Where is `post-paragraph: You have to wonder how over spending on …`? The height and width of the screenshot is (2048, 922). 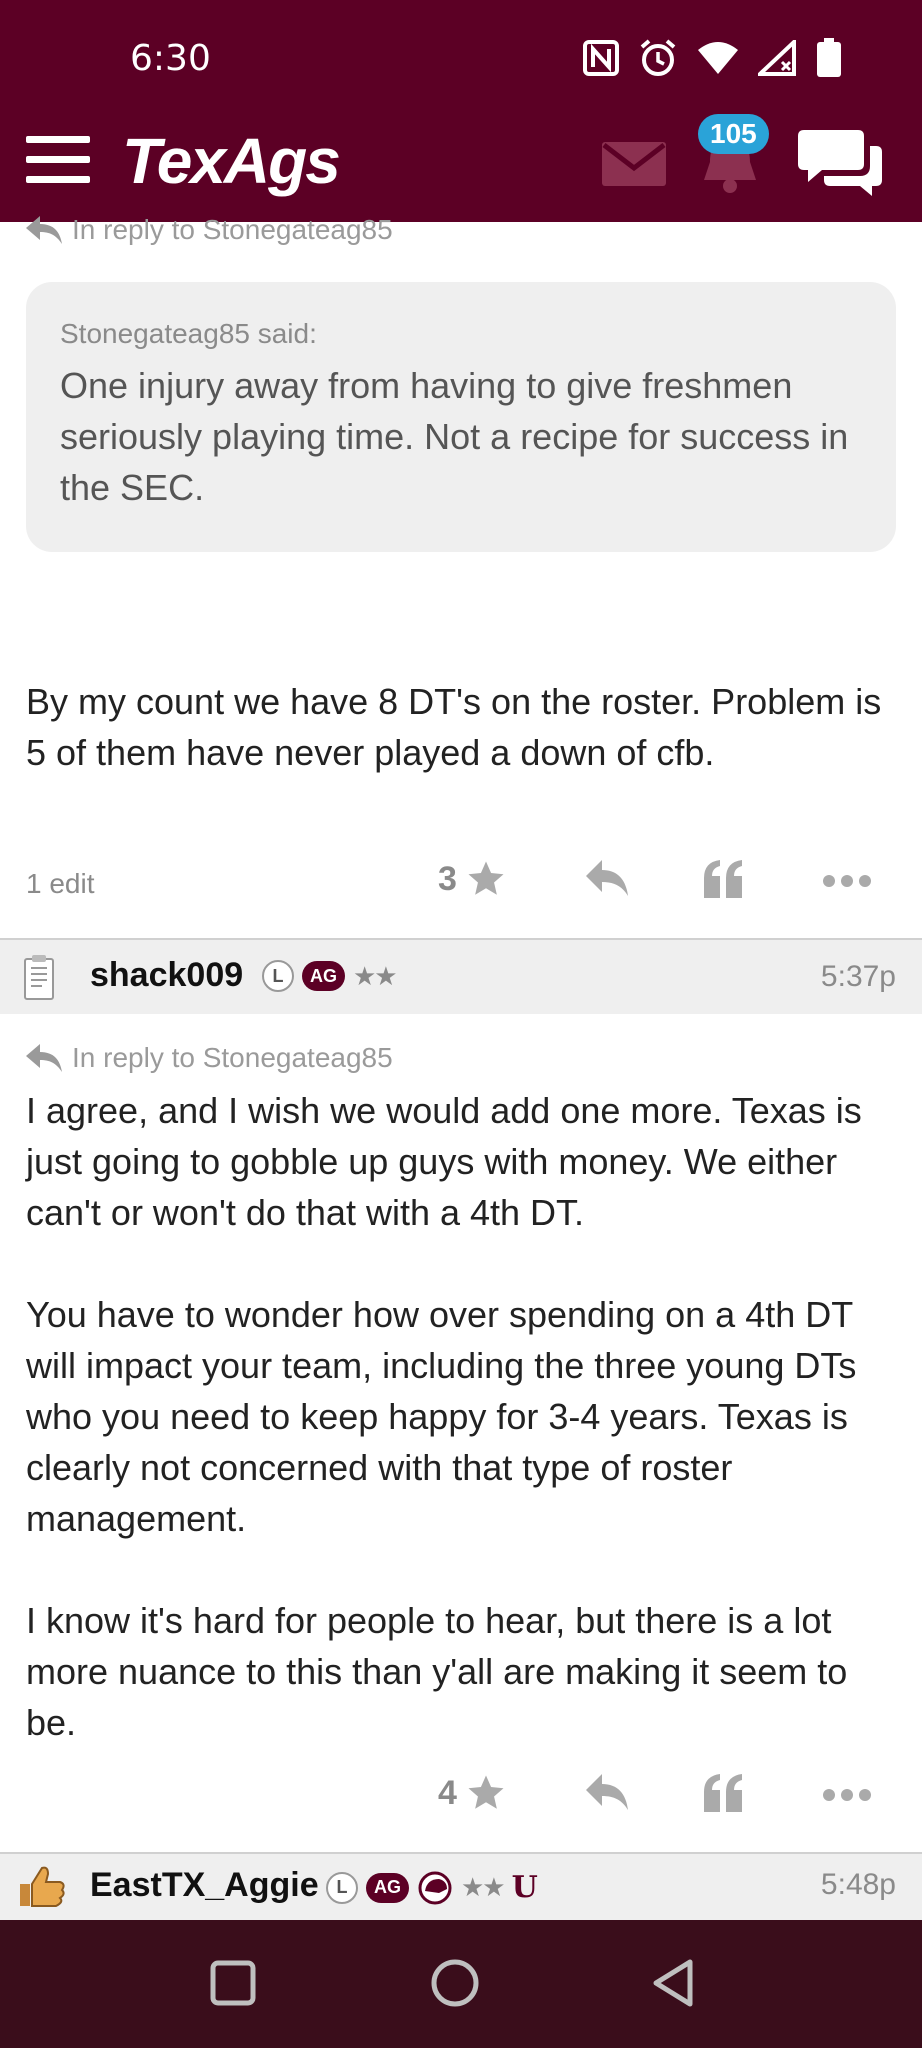 post-paragraph: You have to wonder how over spending on … is located at coordinates (441, 1416).